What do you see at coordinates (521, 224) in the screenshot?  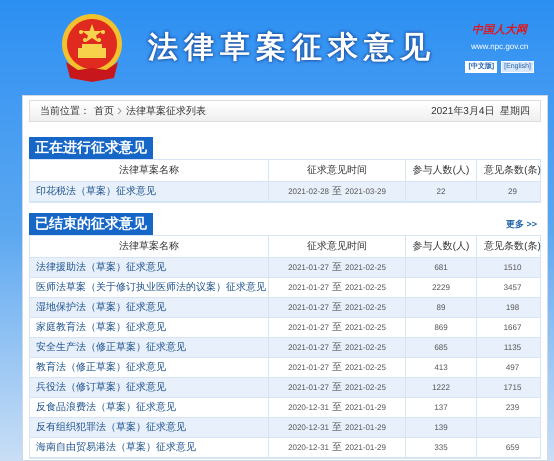 I see `more-link: 更多 >>` at bounding box center [521, 224].